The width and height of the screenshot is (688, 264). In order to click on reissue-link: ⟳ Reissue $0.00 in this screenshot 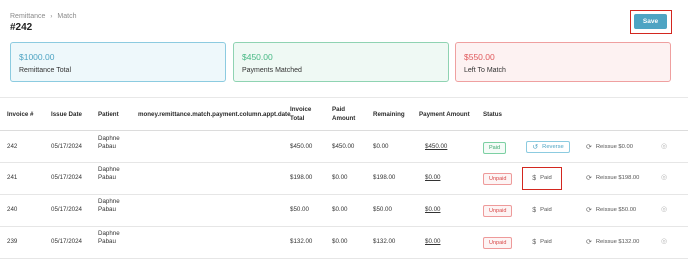, I will do `click(609, 147)`.